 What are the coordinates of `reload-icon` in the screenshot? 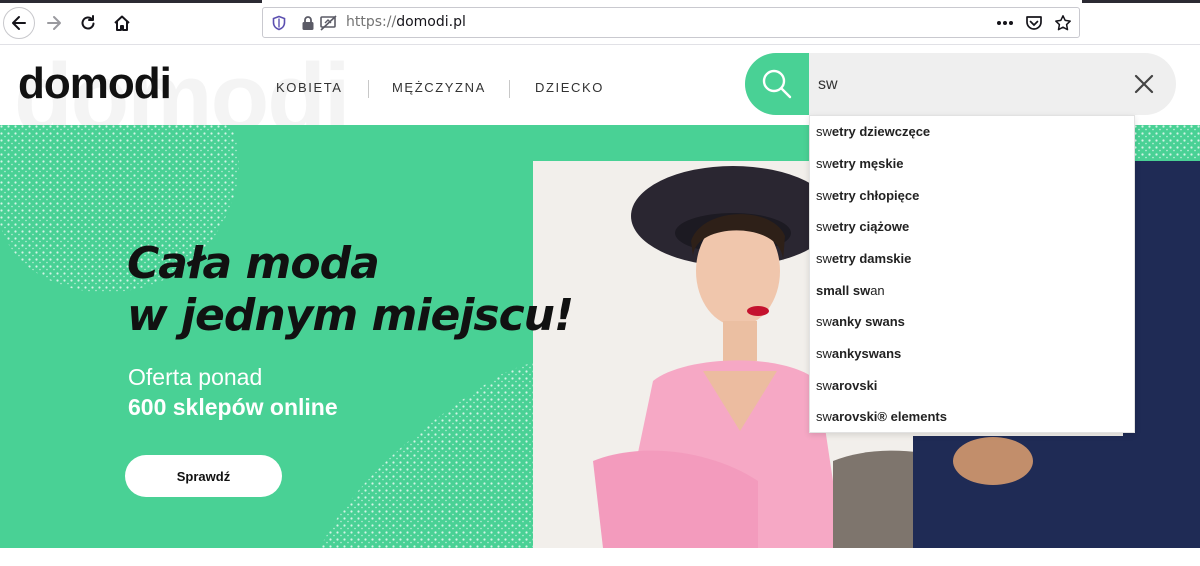 It's located at (88, 22).